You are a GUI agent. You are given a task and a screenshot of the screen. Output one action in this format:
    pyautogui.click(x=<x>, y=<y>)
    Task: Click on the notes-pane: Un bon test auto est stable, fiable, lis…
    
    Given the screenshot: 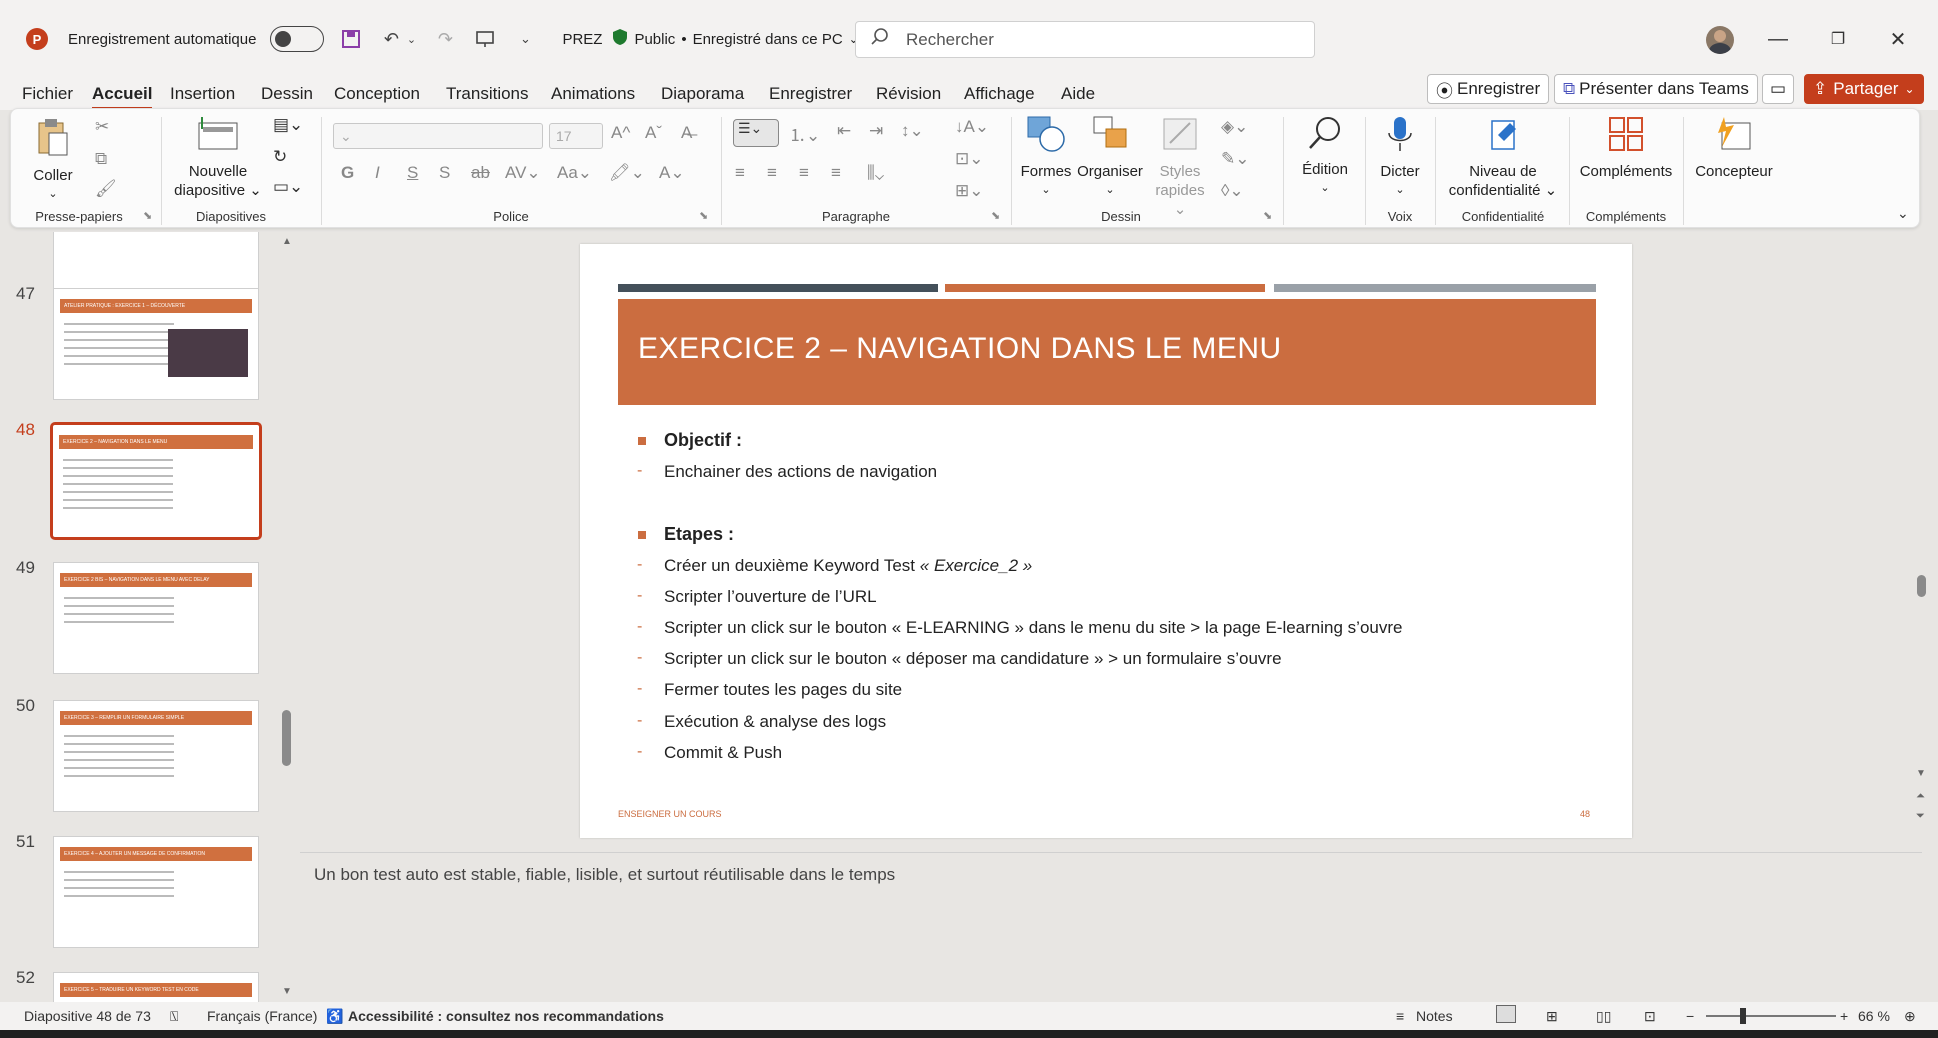 What is the action you would take?
    pyautogui.click(x=1111, y=927)
    